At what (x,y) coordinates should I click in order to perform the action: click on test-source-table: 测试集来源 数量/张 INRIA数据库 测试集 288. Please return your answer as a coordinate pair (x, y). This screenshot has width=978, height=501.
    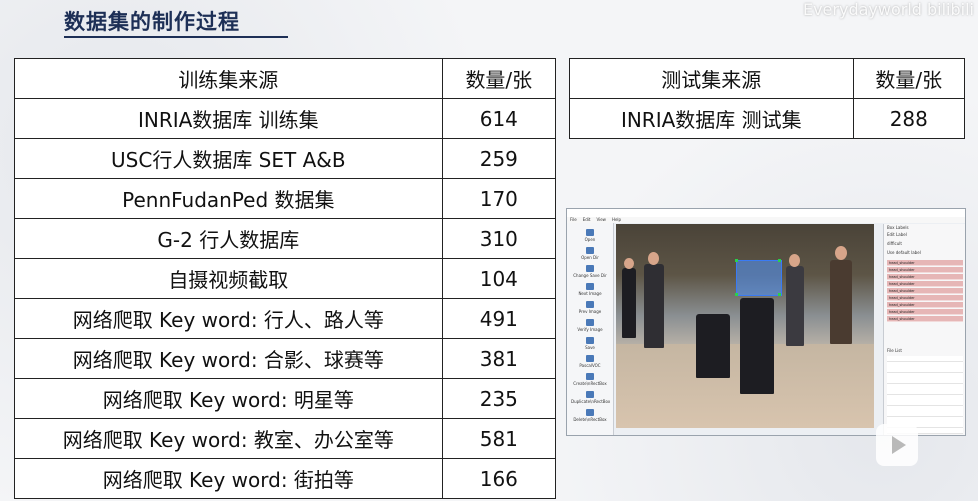
    Looking at the image, I should click on (767, 98).